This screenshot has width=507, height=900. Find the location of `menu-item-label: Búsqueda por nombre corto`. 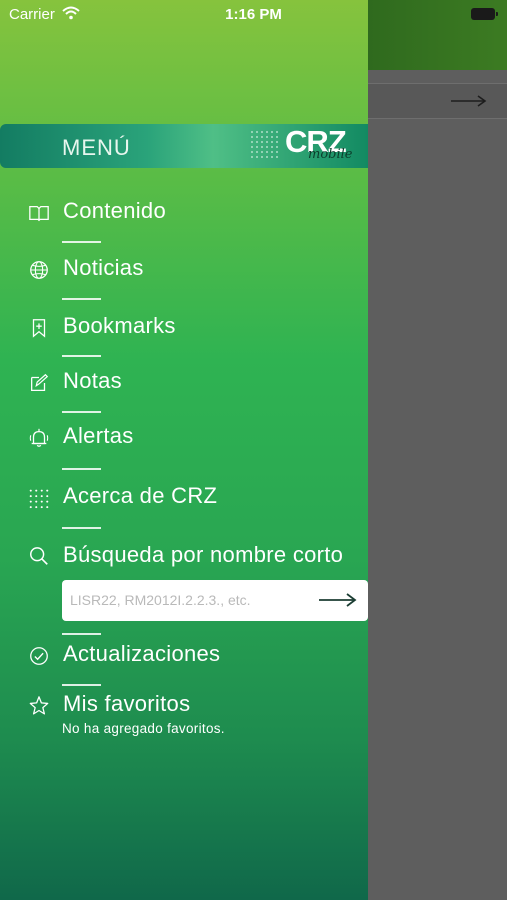

menu-item-label: Búsqueda por nombre corto is located at coordinates (203, 554).